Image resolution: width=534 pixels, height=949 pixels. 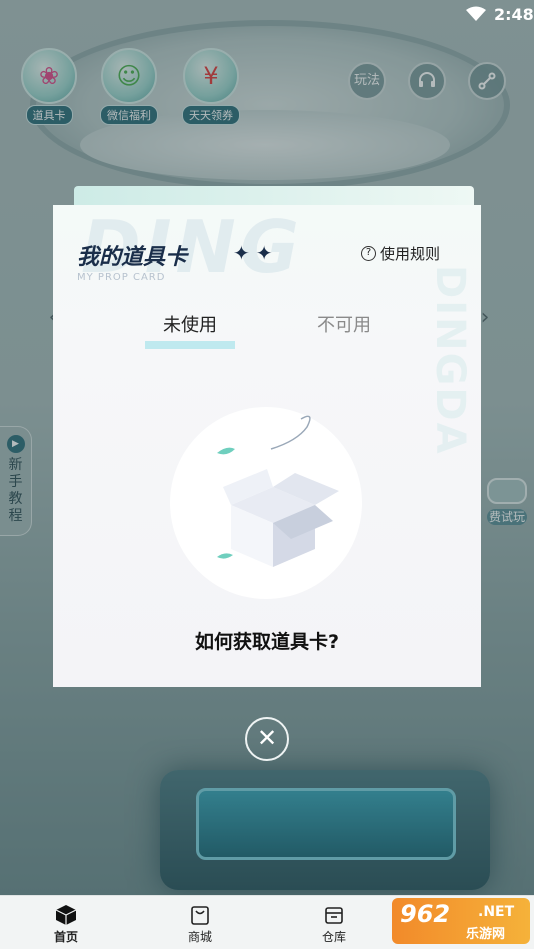 I want to click on empty-box-icon, so click(x=278, y=491).